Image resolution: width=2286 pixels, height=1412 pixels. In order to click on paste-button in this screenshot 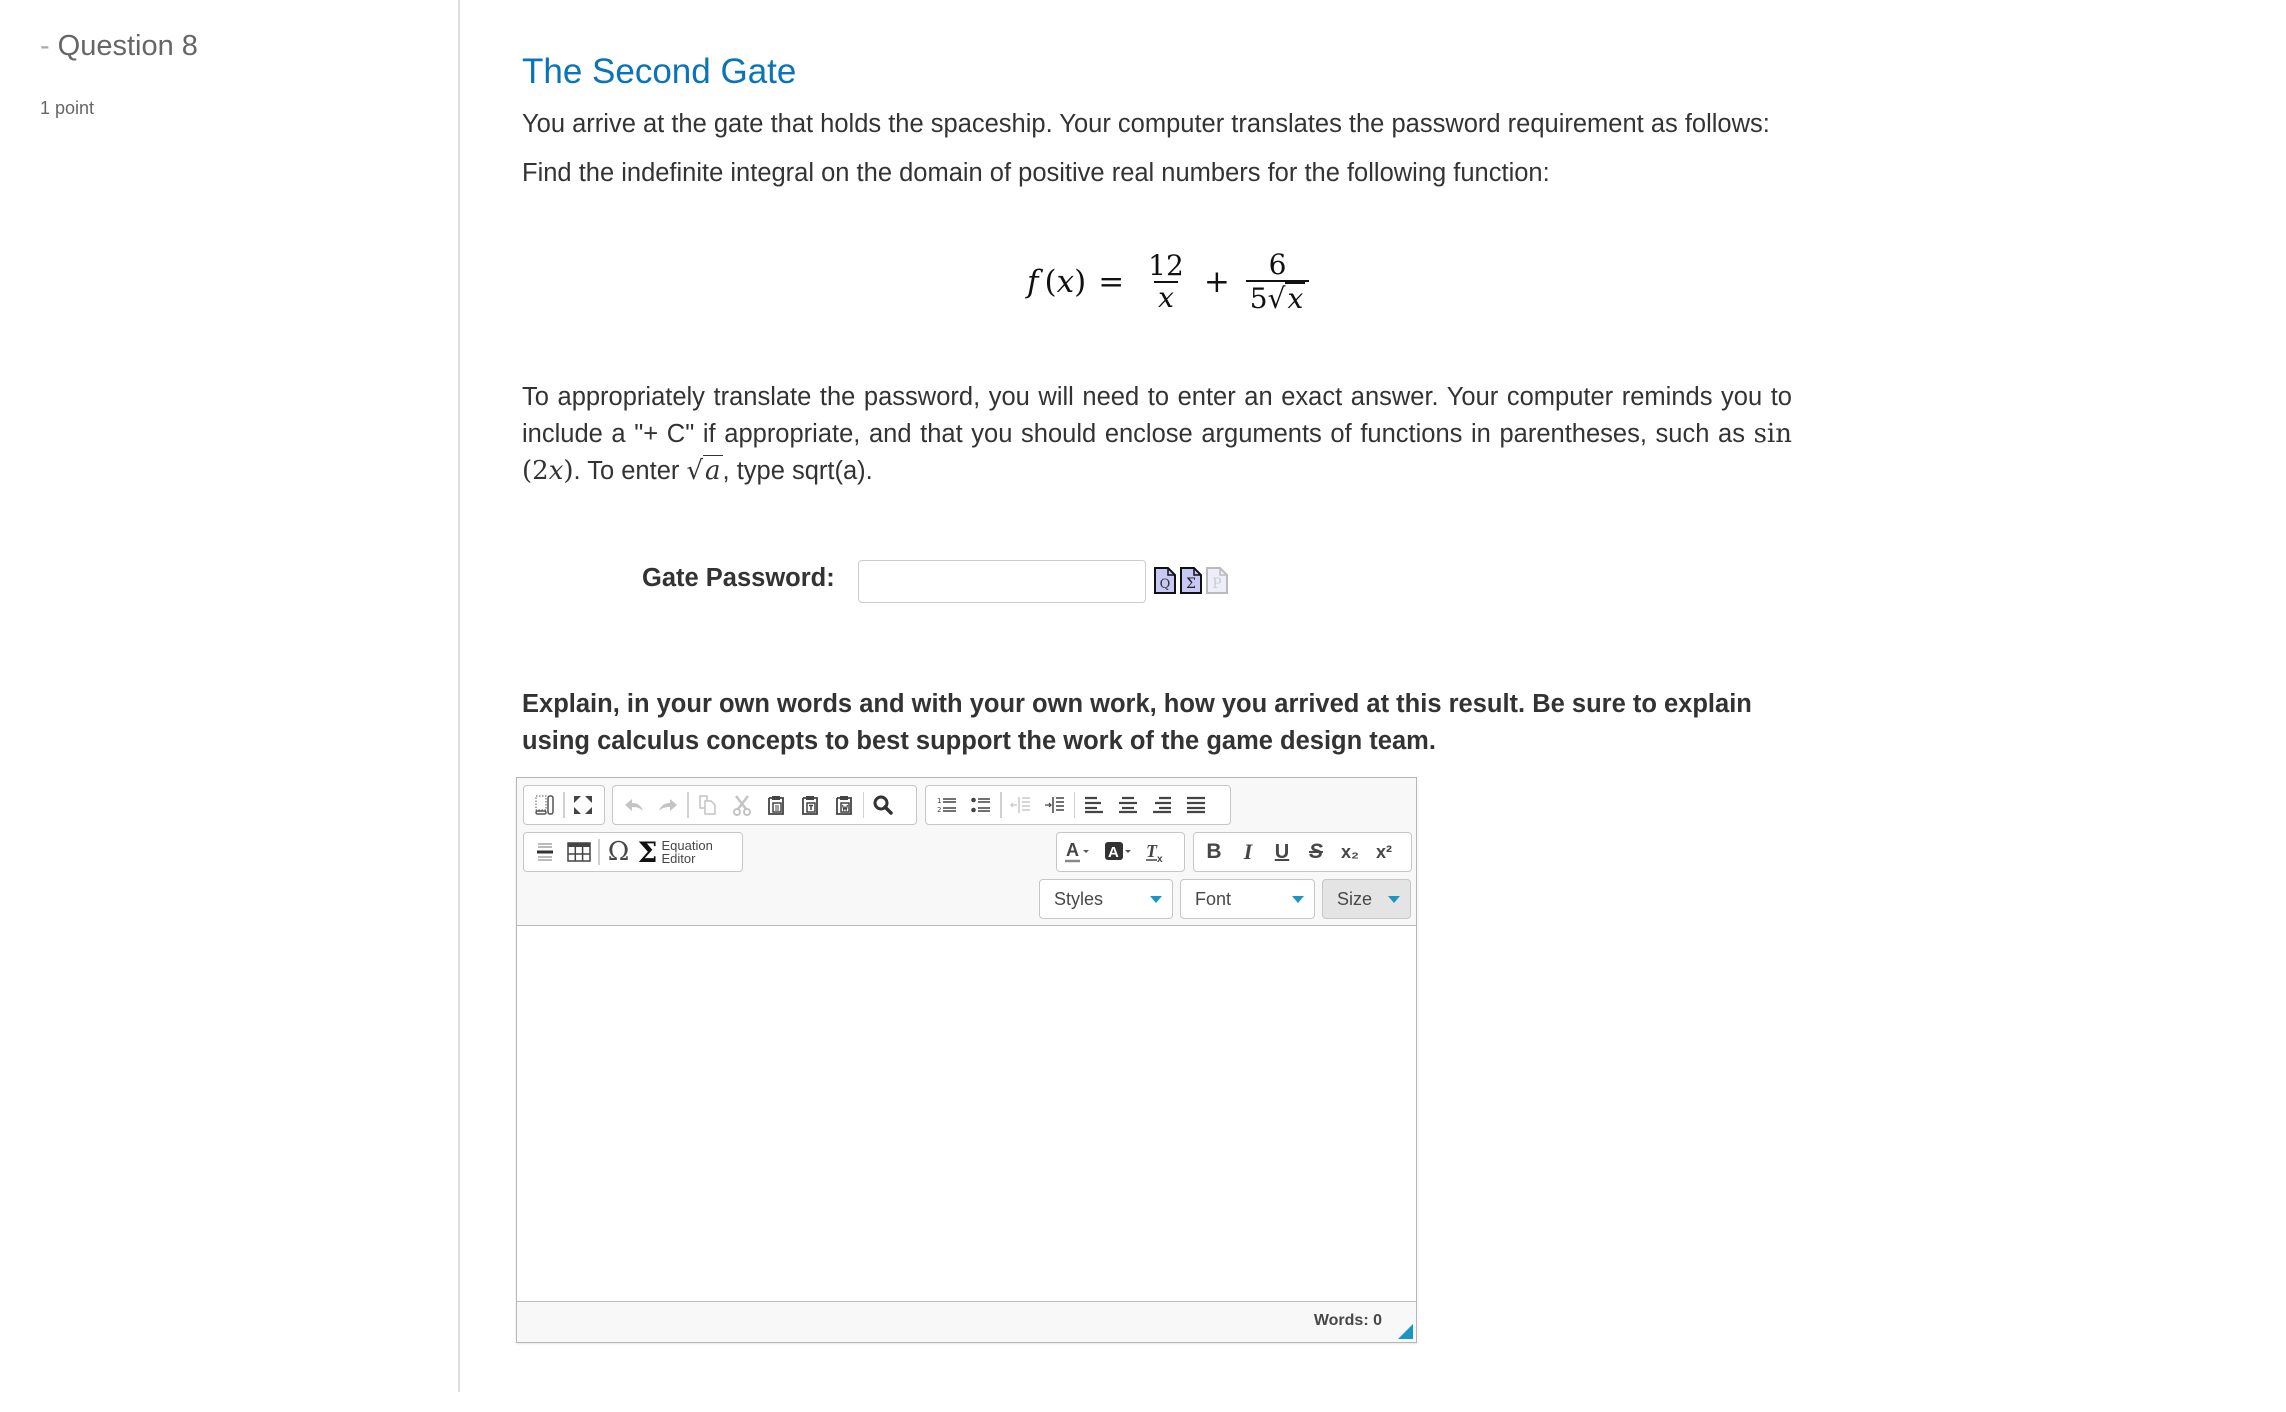, I will do `click(776, 805)`.